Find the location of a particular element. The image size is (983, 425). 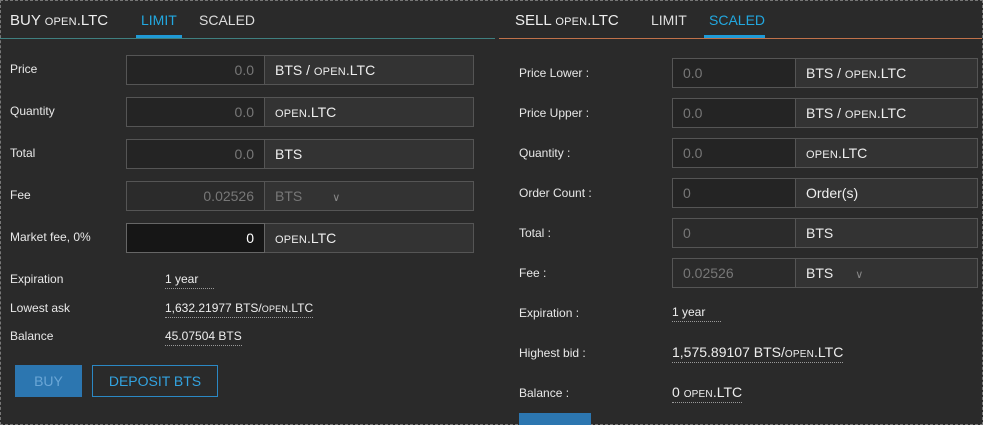

buy-fee-label: Fee is located at coordinates (20, 195).